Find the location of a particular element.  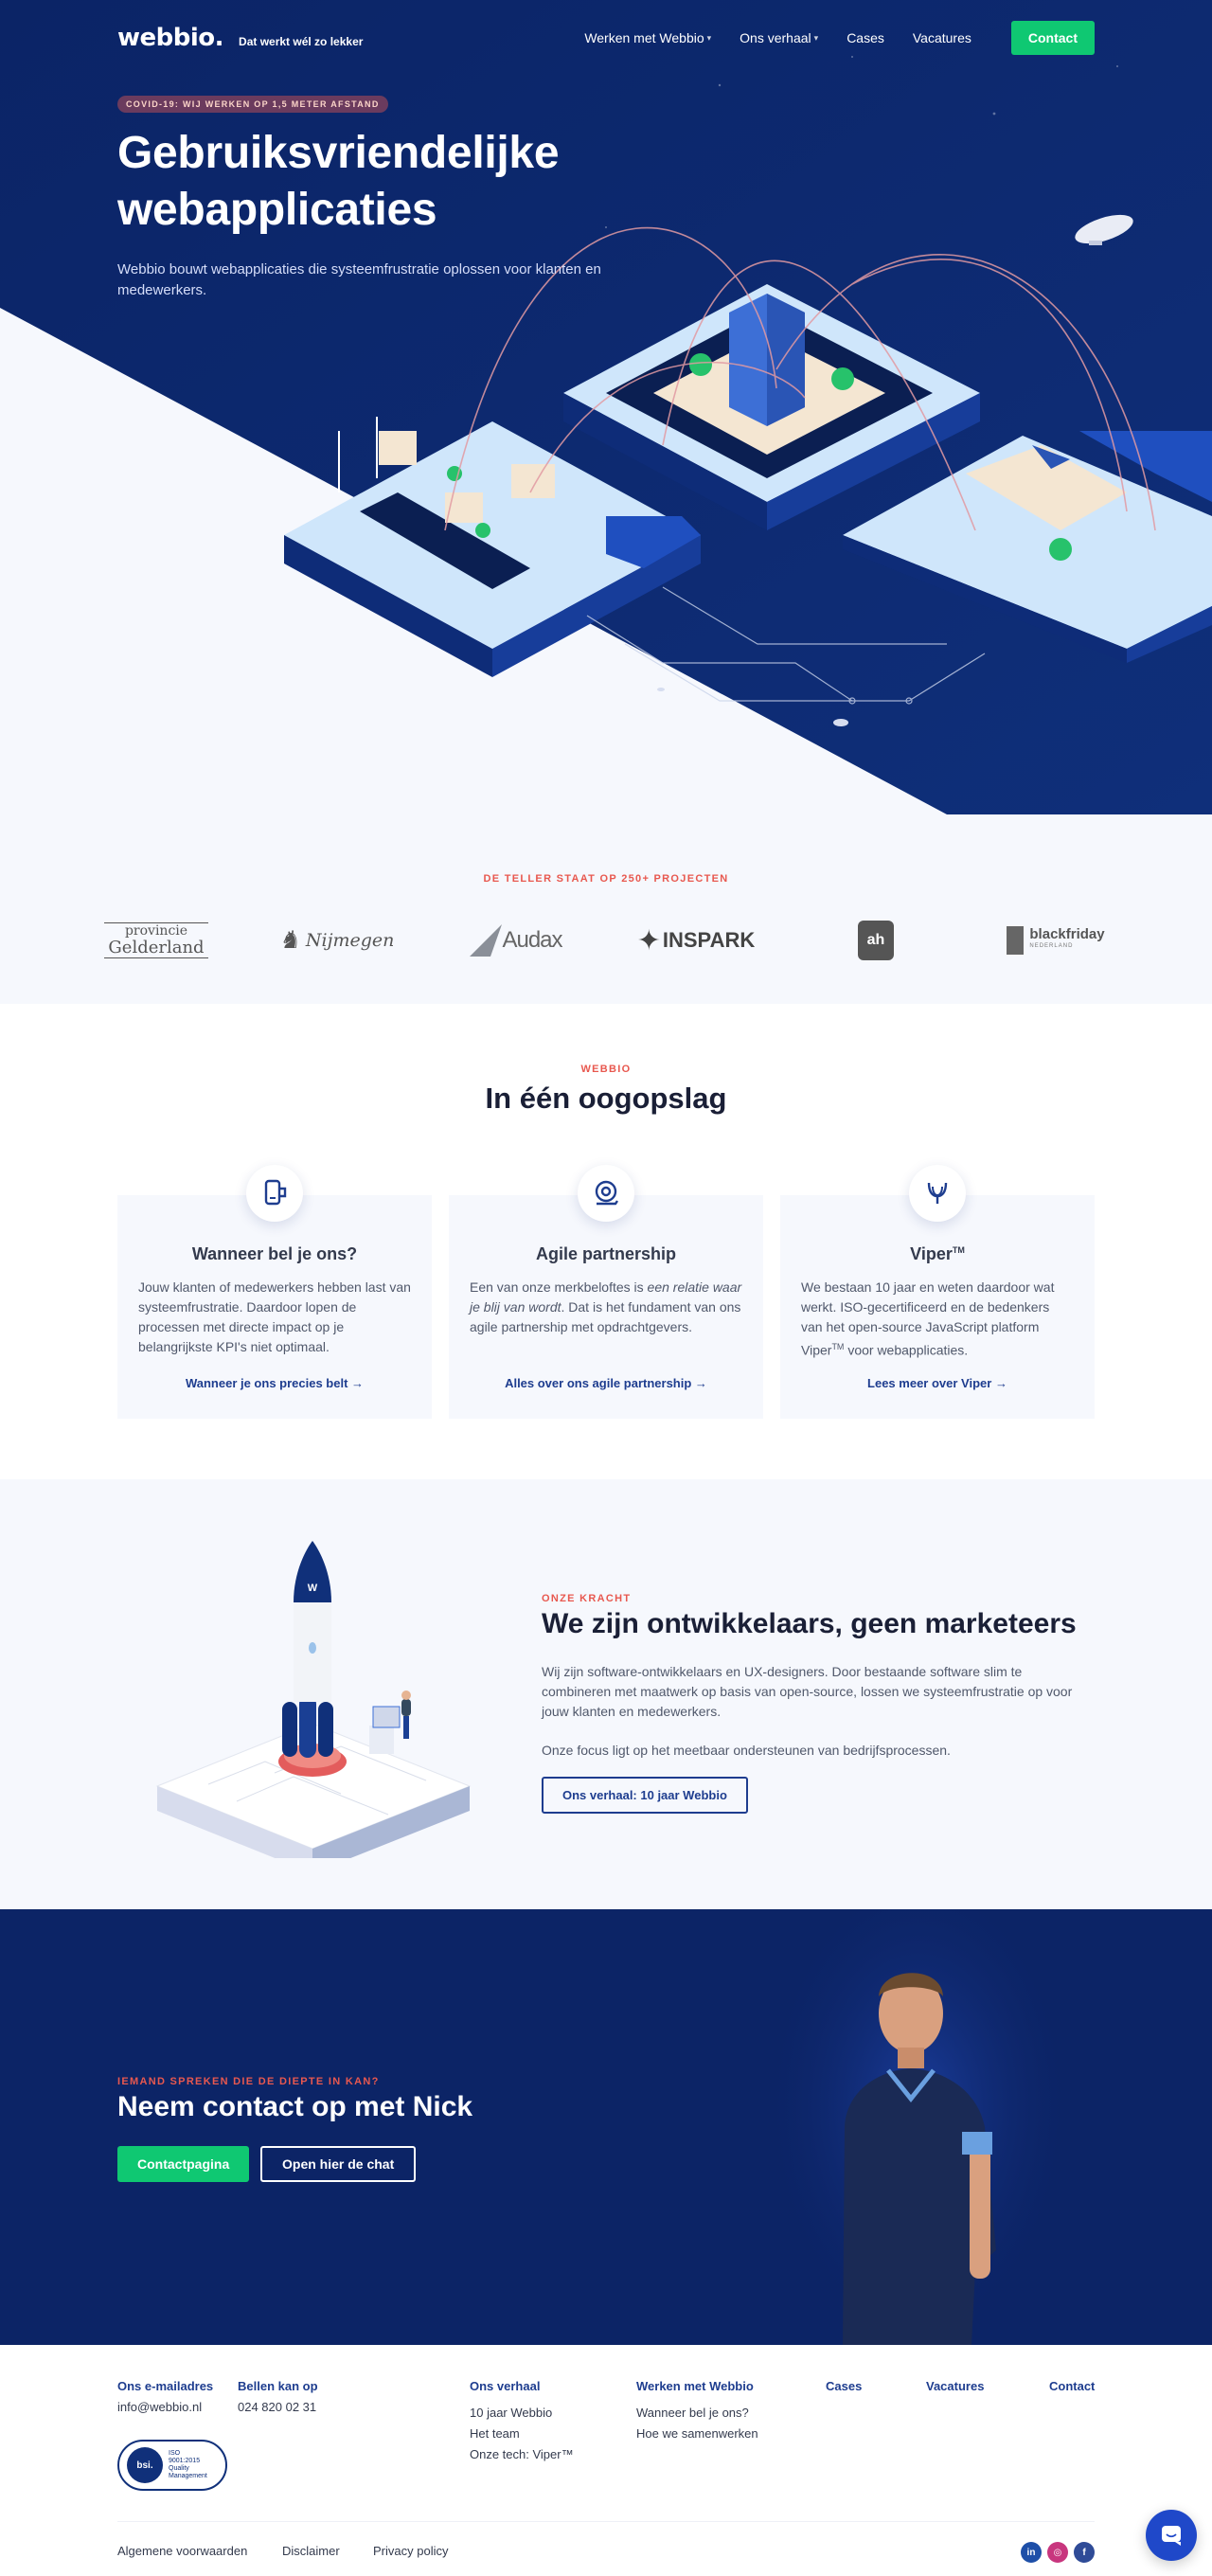

logo-text: Nijmegen is located at coordinates (350, 940).